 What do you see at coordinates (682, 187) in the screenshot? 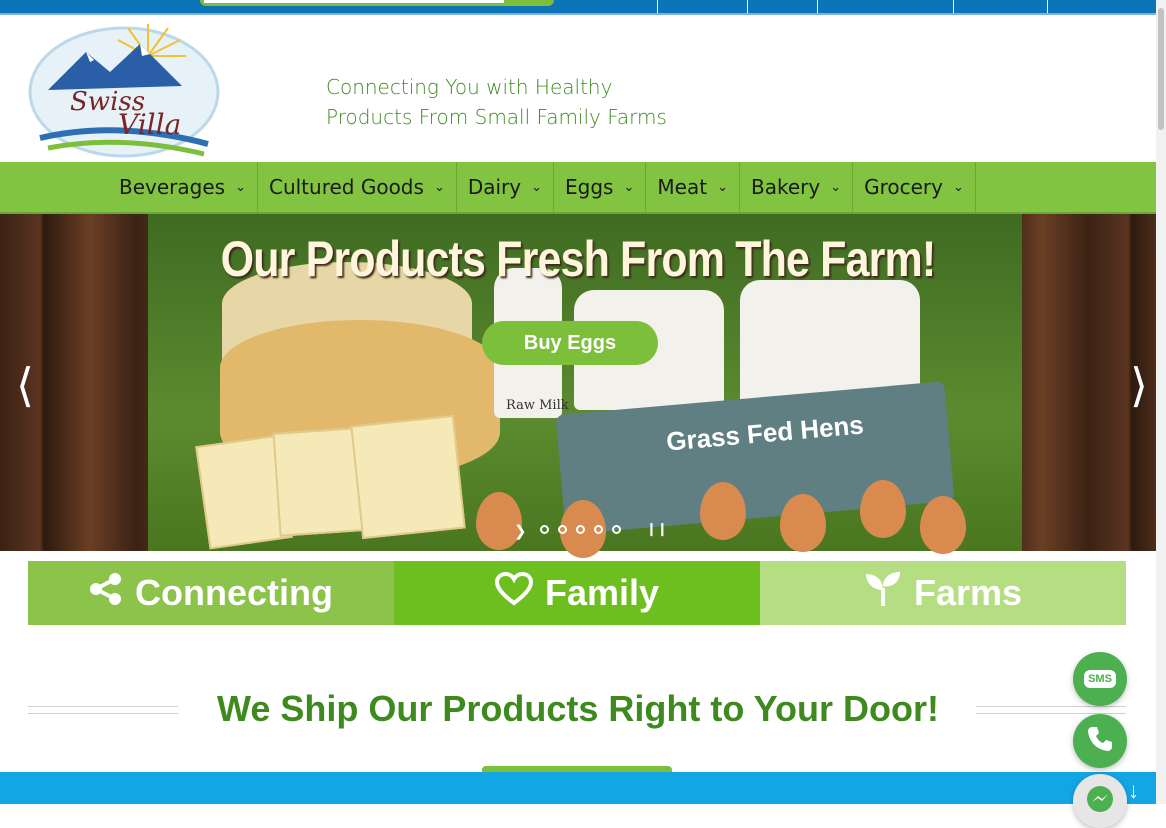
I see `nav-label: Meat` at bounding box center [682, 187].